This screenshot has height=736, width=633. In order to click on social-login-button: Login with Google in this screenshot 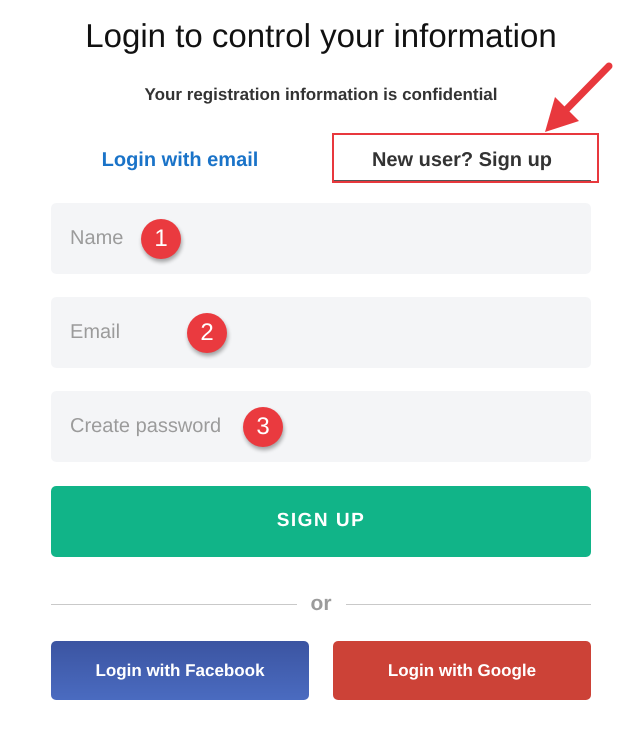, I will do `click(462, 670)`.